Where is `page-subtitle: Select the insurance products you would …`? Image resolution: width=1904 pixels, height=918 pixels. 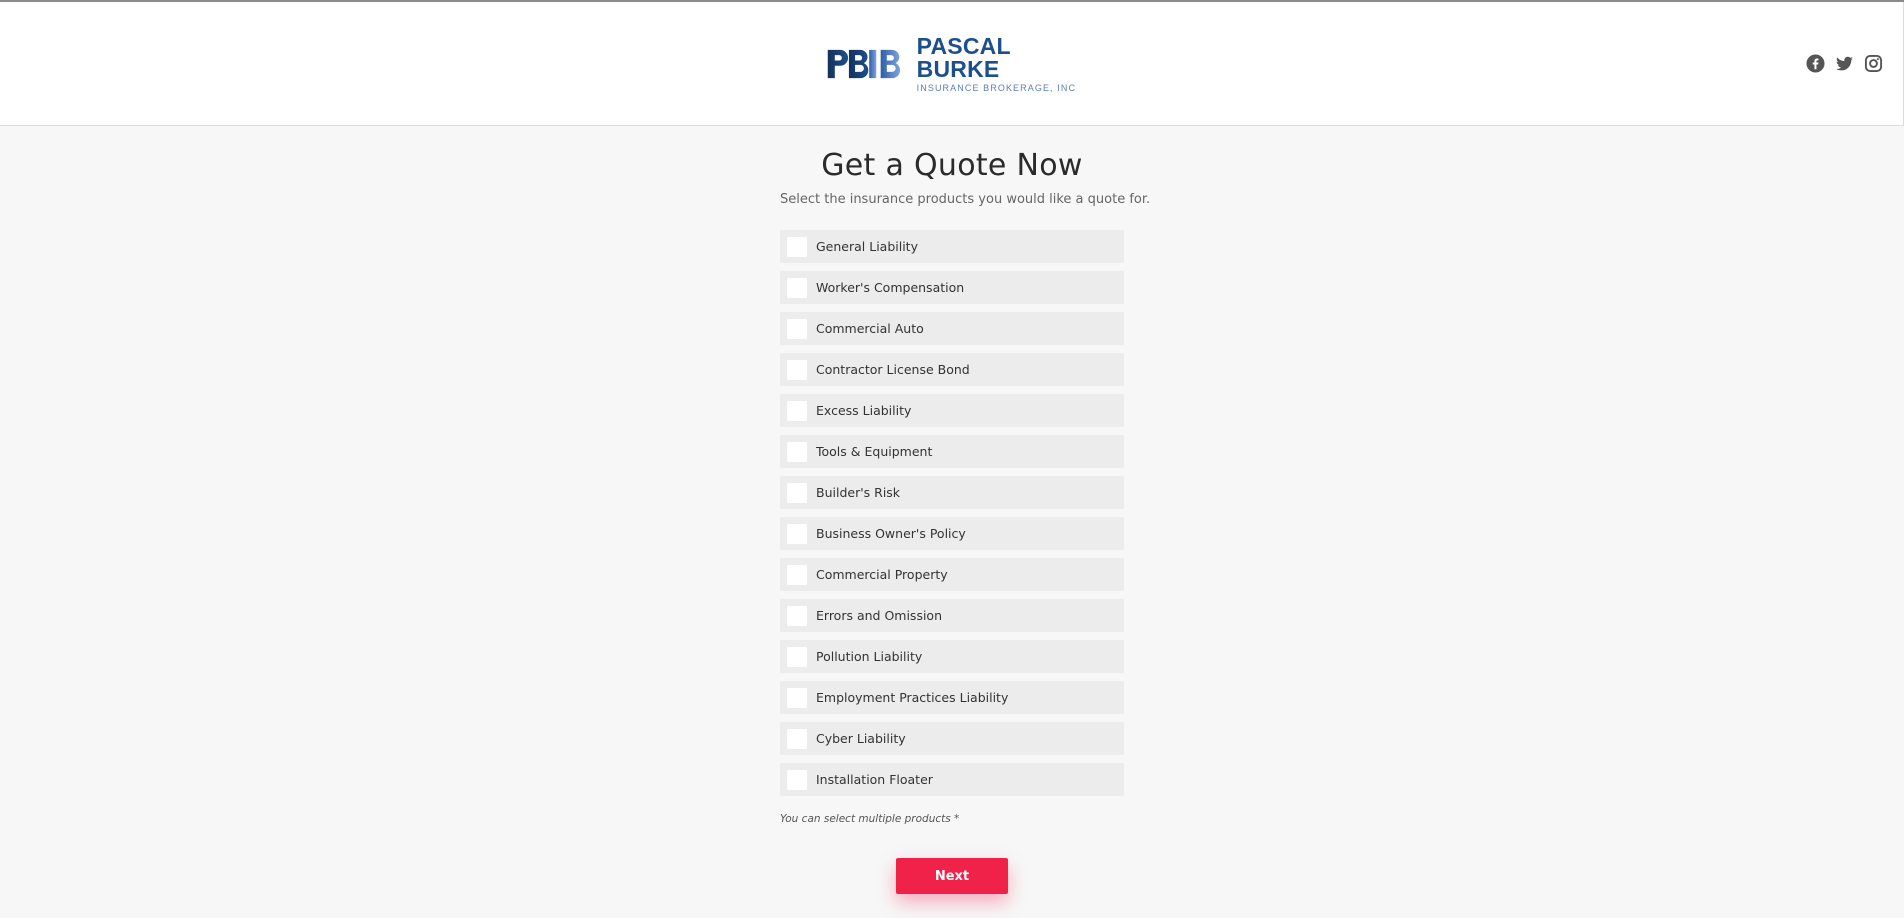 page-subtitle: Select the insurance products you would … is located at coordinates (965, 199).